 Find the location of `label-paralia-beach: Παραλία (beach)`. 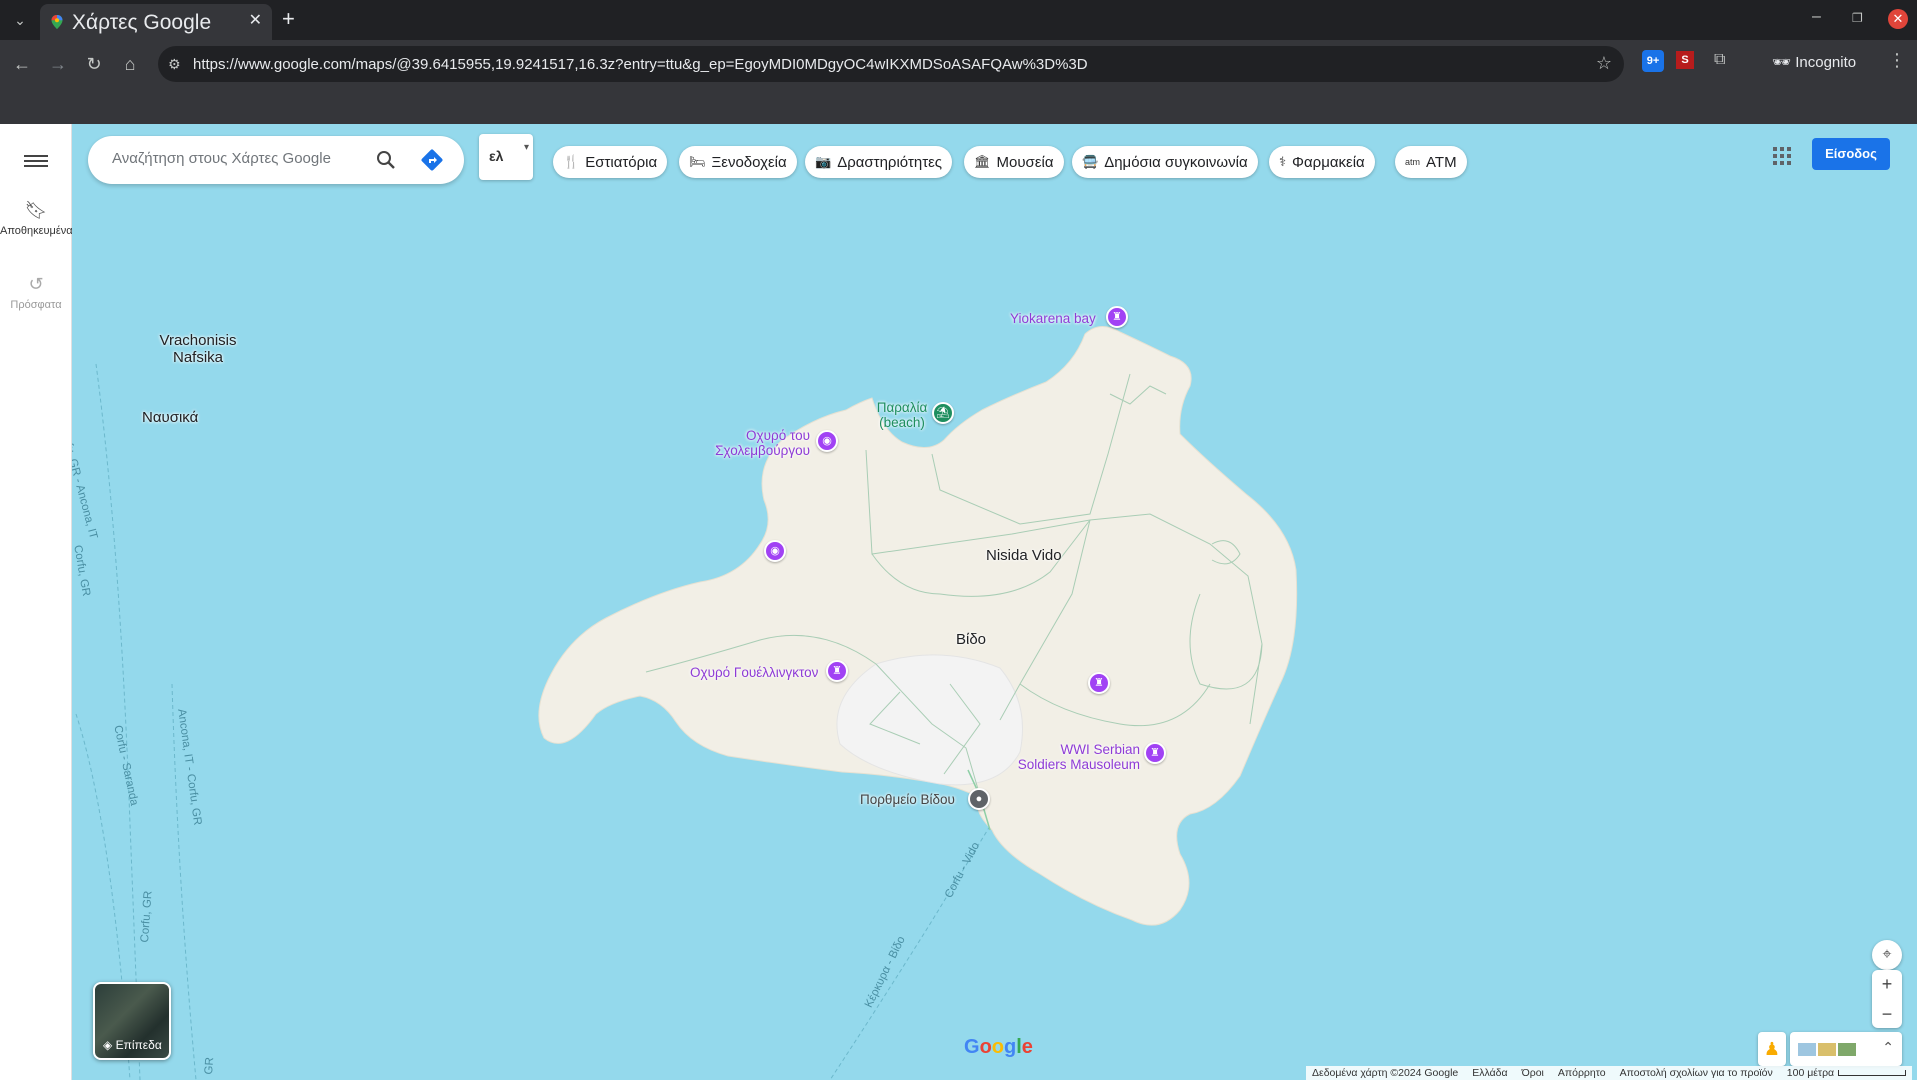

label-paralia-beach: Παραλία (beach) is located at coordinates (902, 415).